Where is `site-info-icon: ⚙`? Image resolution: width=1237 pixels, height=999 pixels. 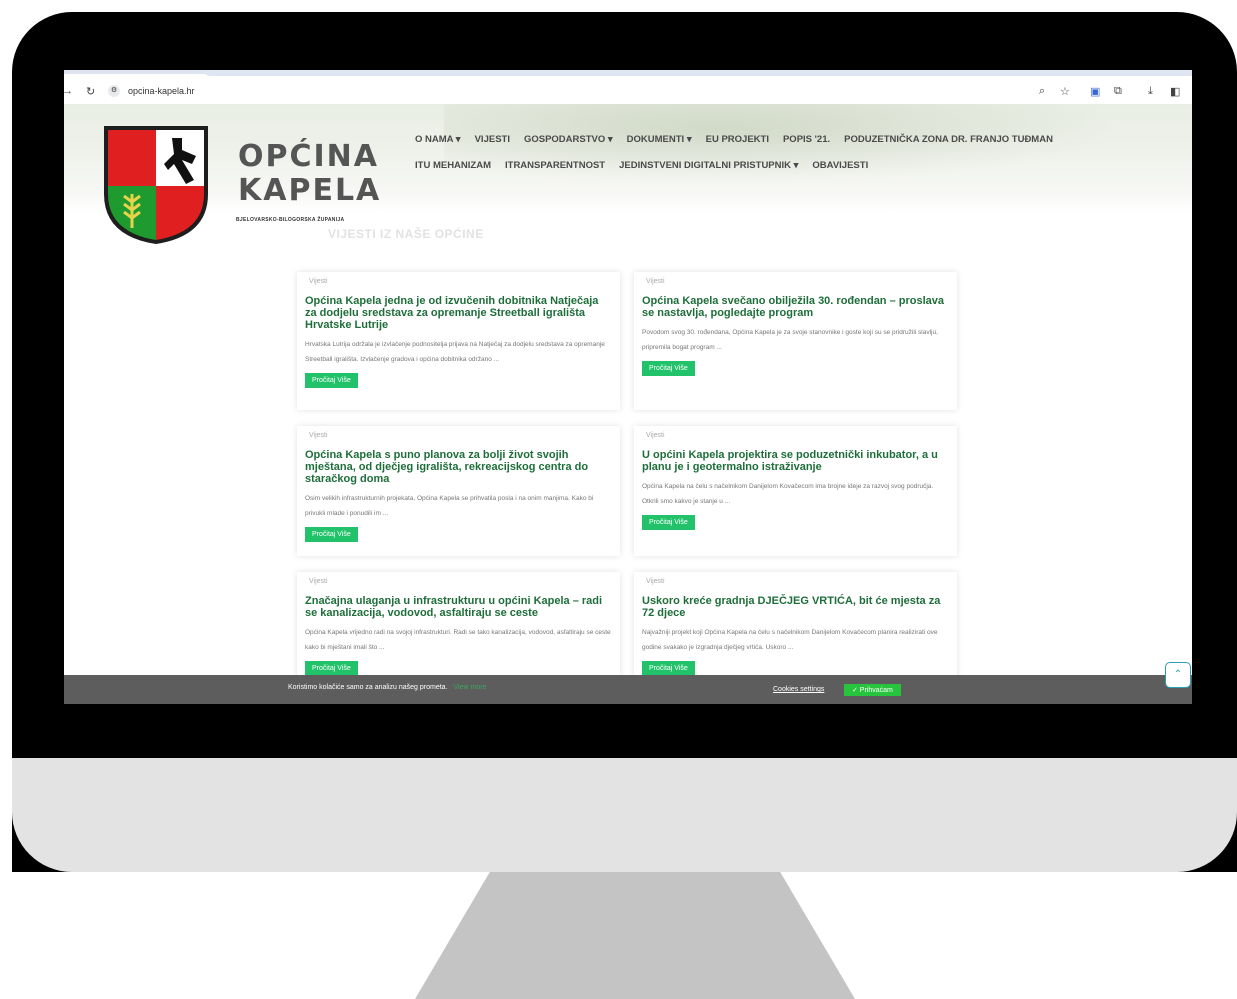 site-info-icon: ⚙ is located at coordinates (114, 91).